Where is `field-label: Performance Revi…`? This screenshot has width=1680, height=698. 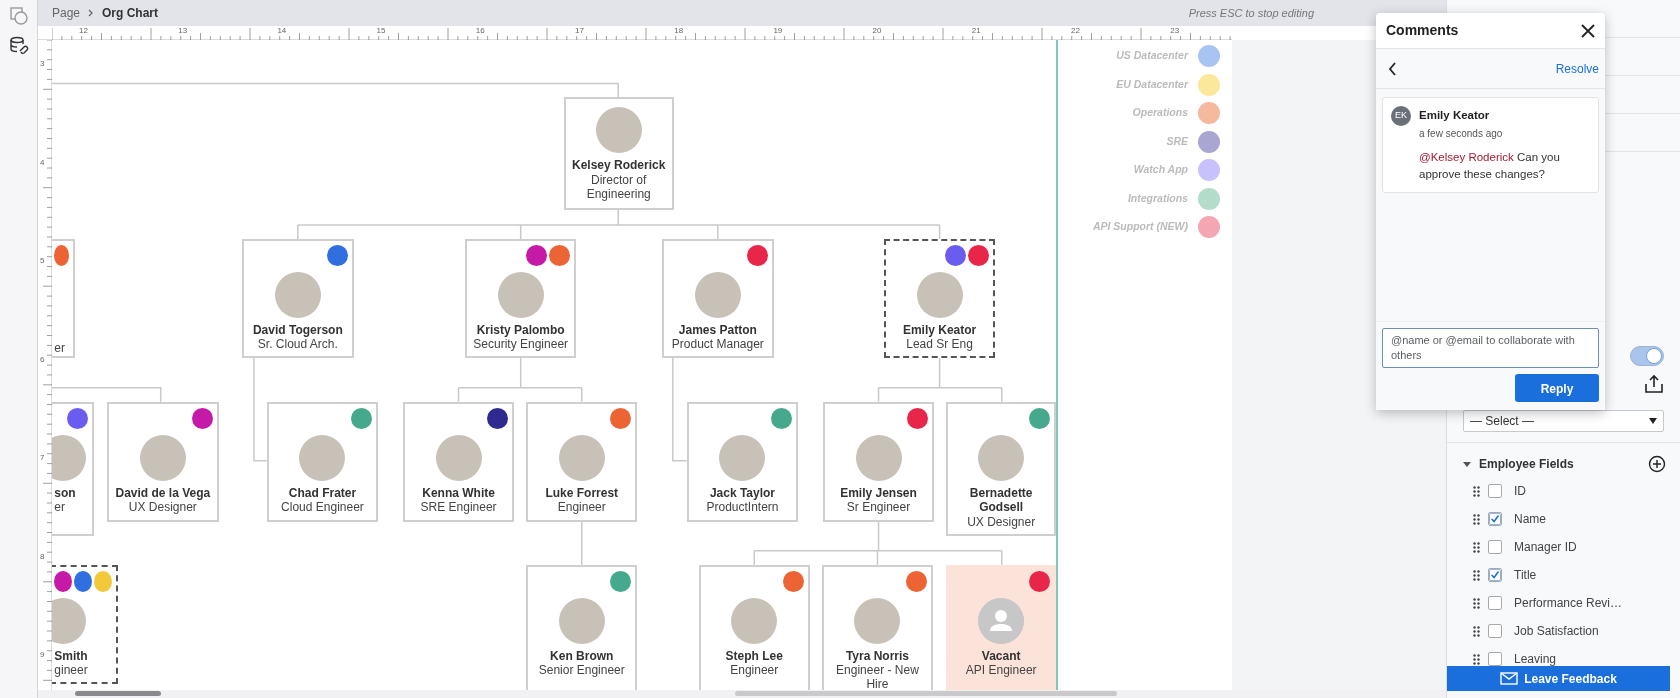 field-label: Performance Revi… is located at coordinates (1568, 603).